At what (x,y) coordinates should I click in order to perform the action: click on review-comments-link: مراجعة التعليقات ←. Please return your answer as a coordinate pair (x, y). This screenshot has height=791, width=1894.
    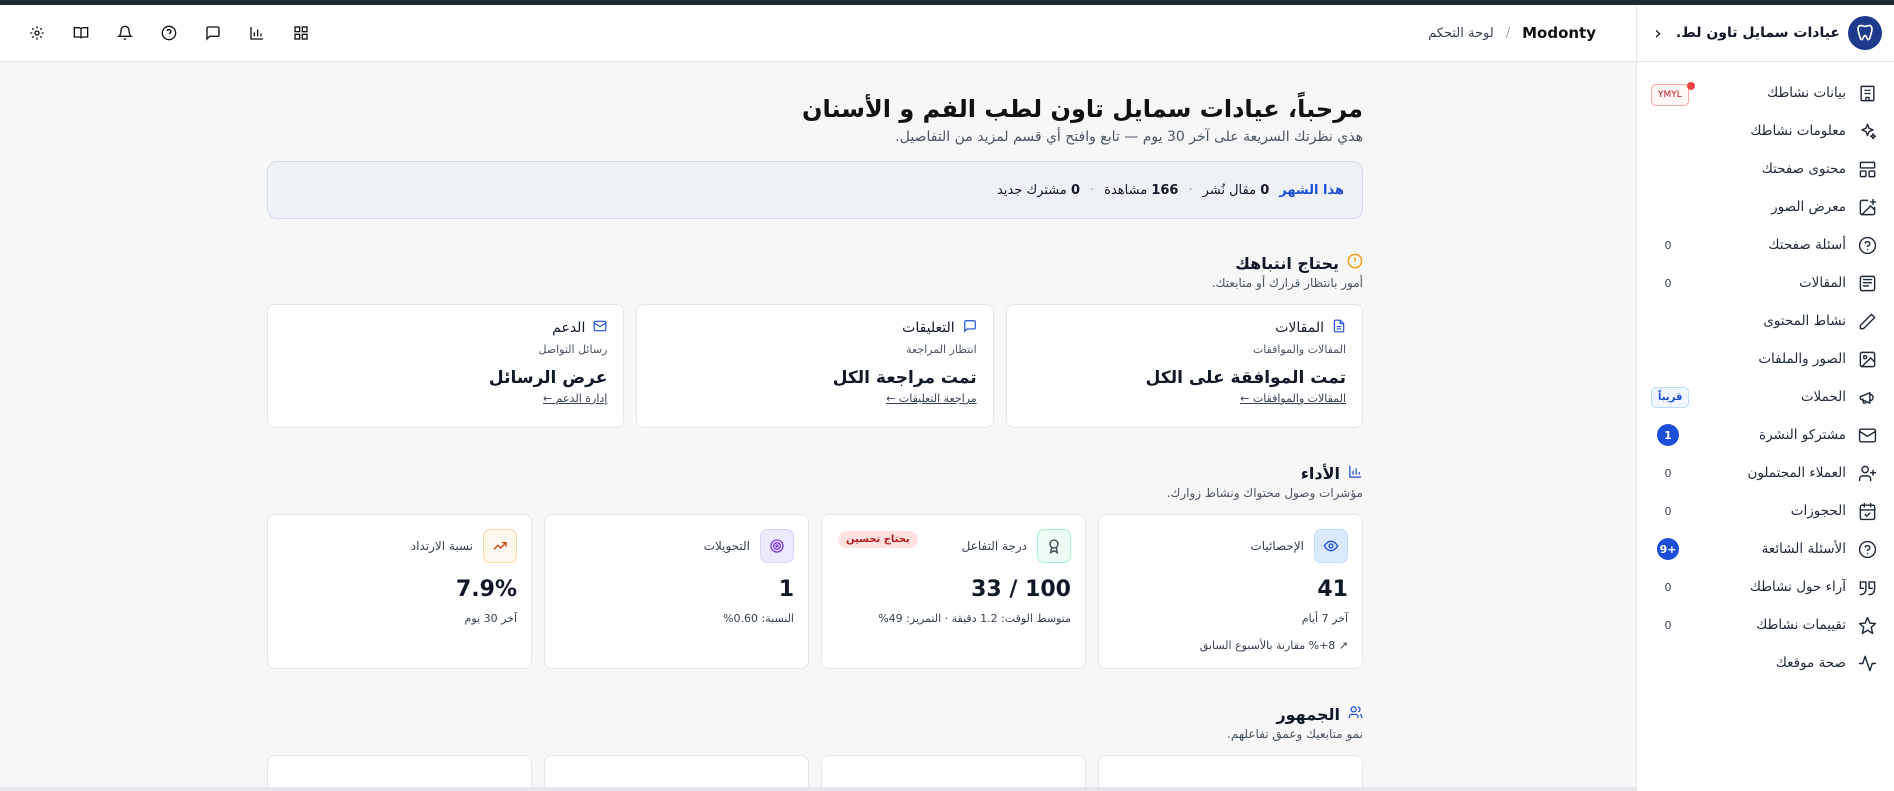
    Looking at the image, I should click on (931, 398).